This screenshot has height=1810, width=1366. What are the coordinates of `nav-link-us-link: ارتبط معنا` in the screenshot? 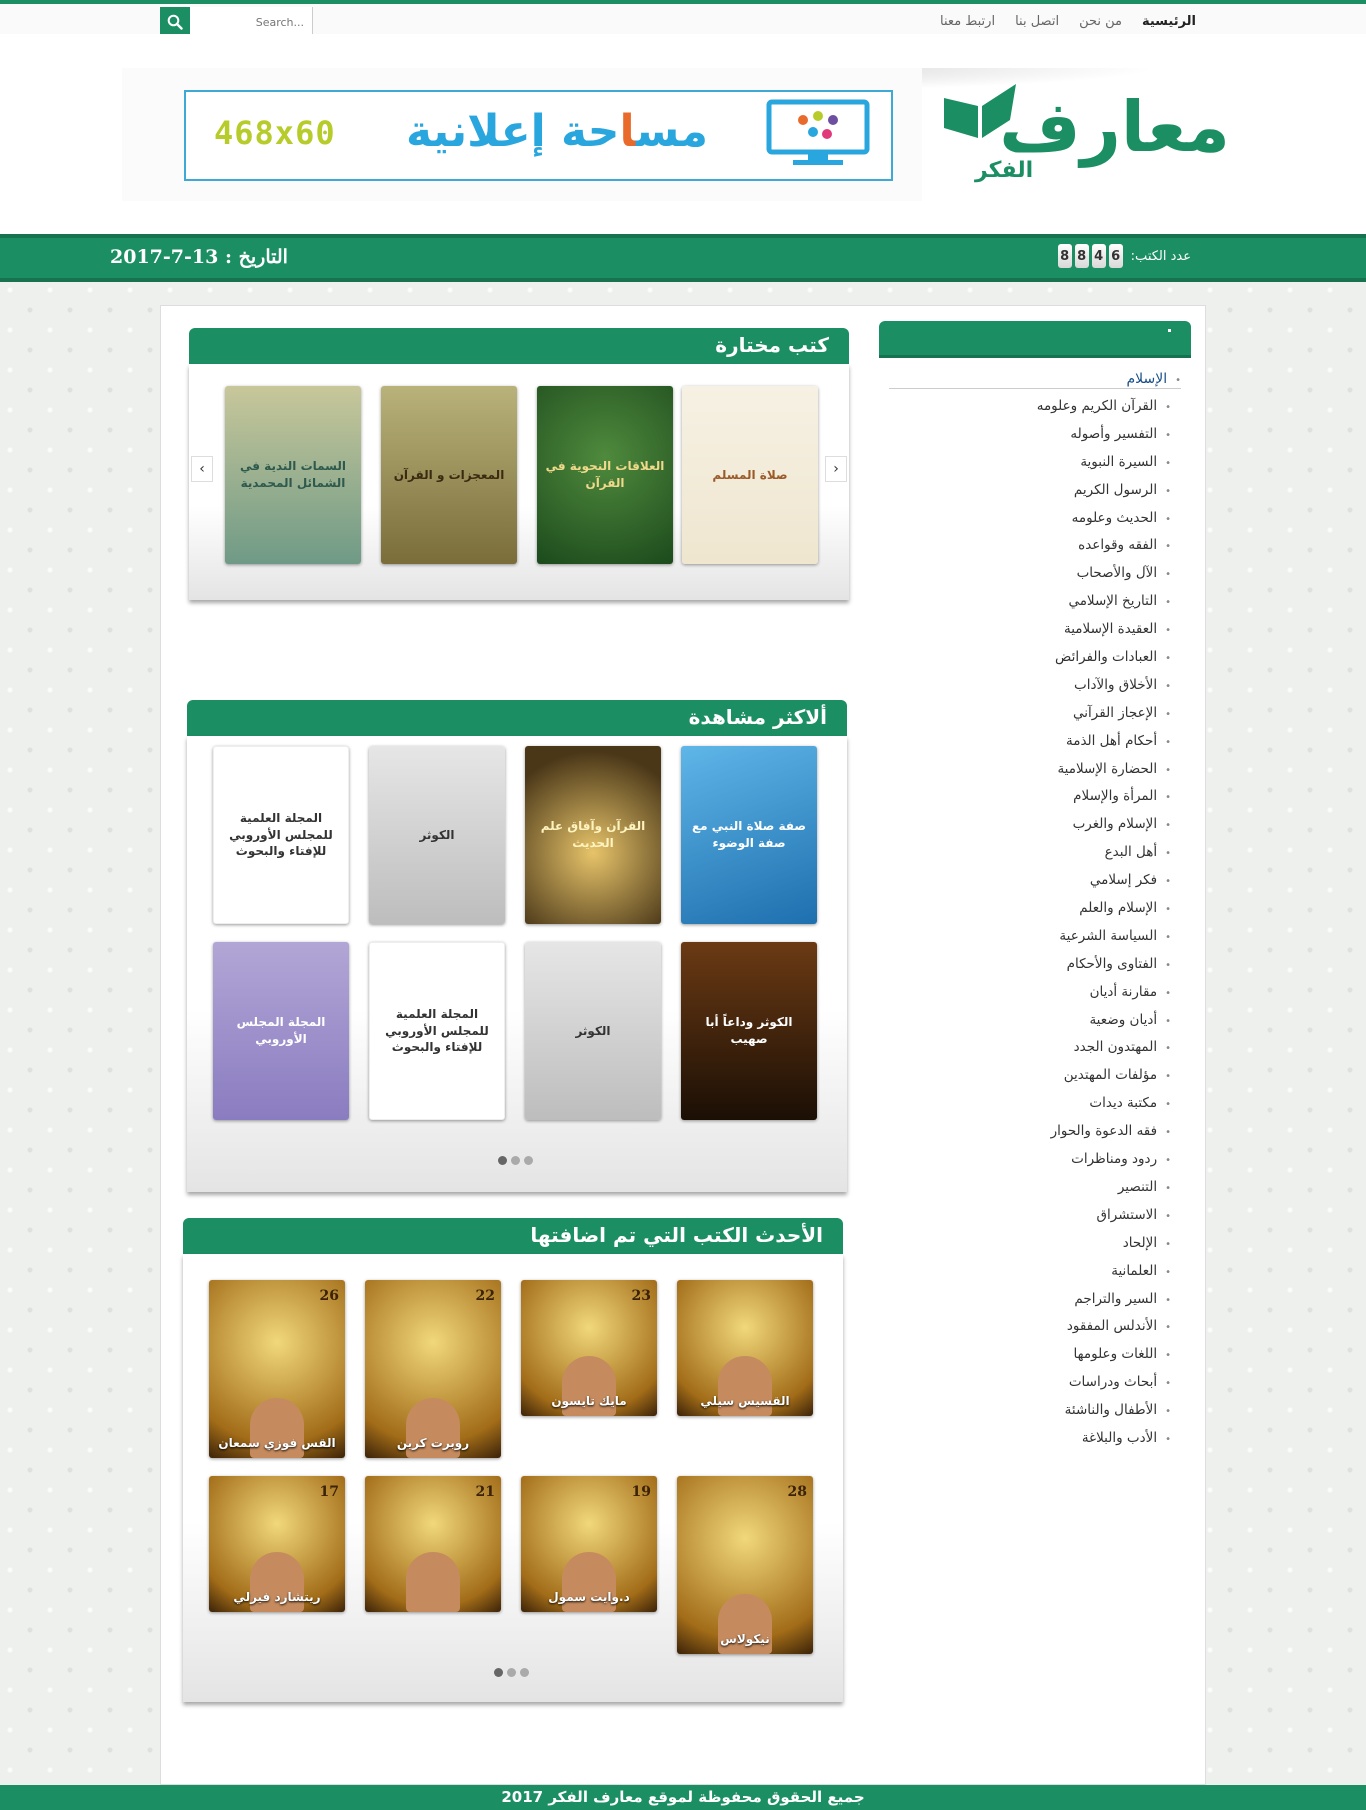 It's located at (967, 21).